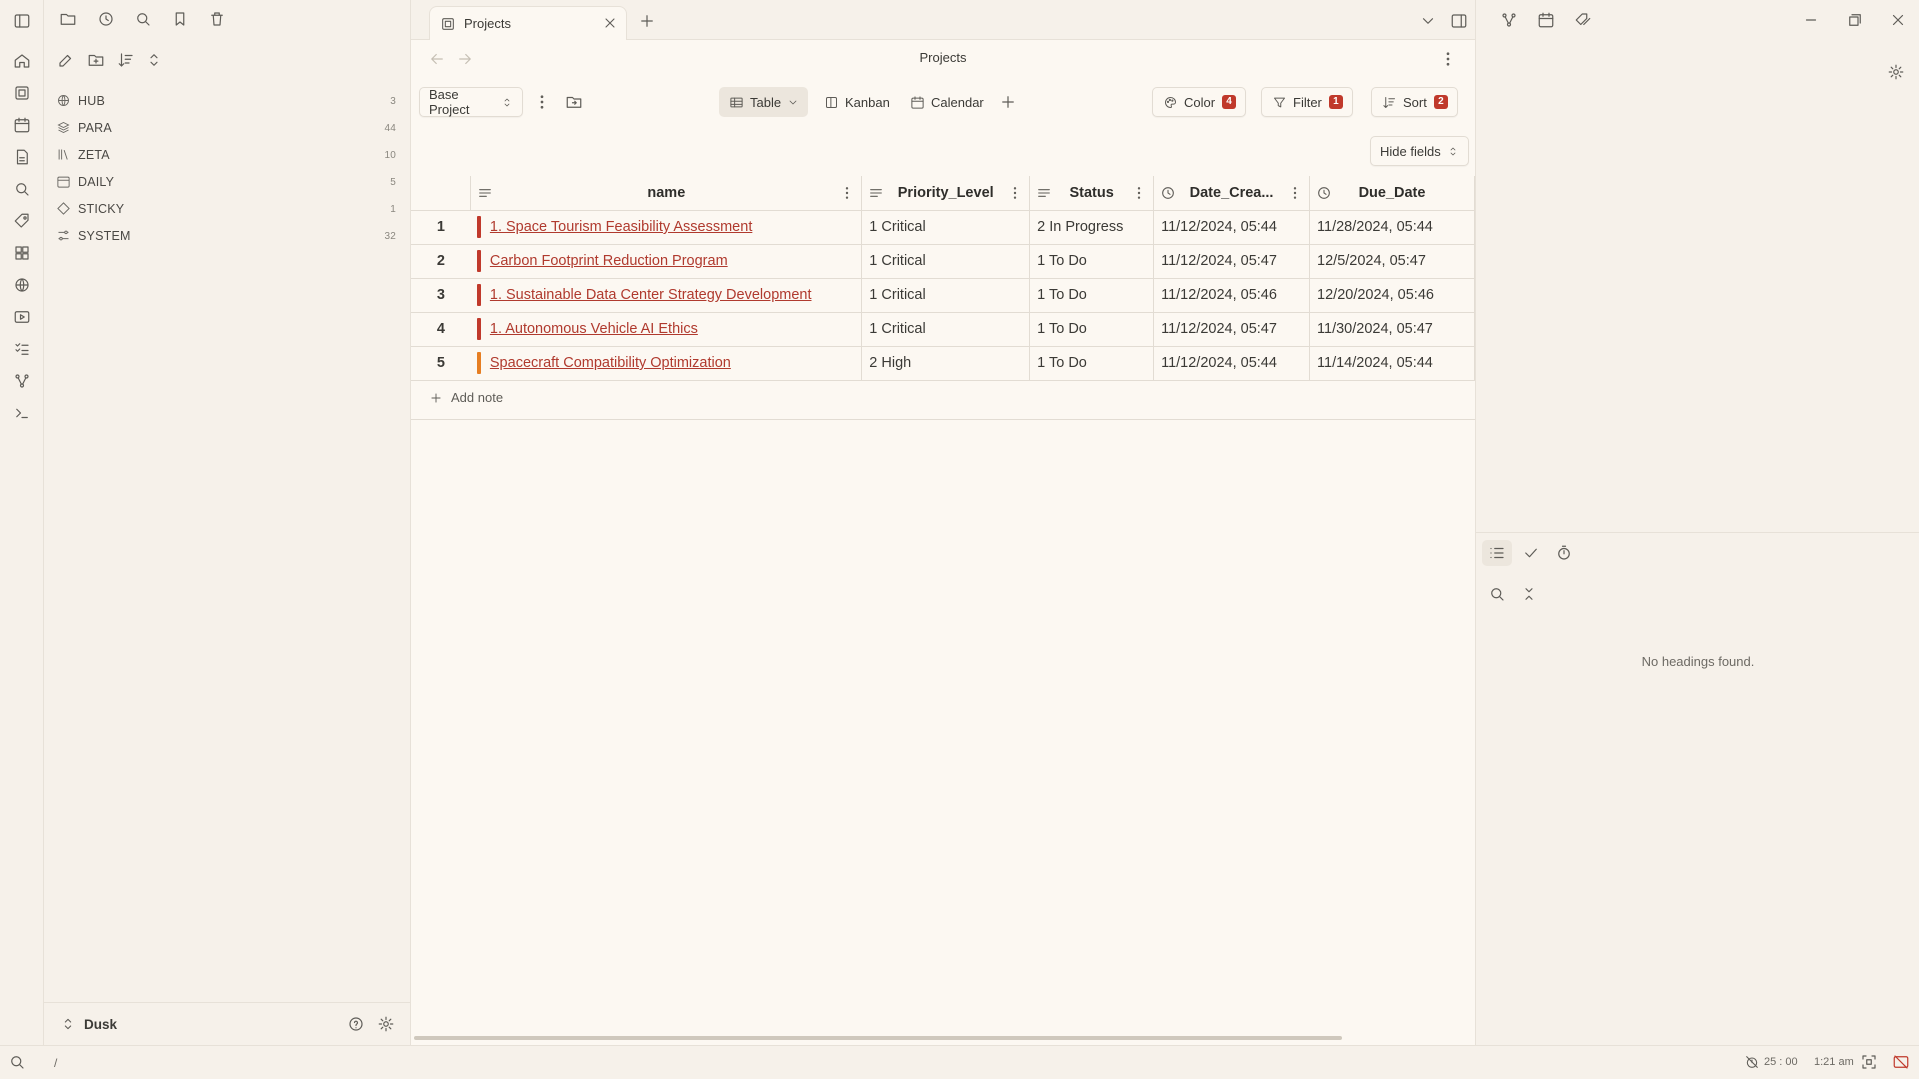 This screenshot has width=1919, height=1079. Describe the element at coordinates (22, 349) in the screenshot. I see `tasks-icon` at that location.